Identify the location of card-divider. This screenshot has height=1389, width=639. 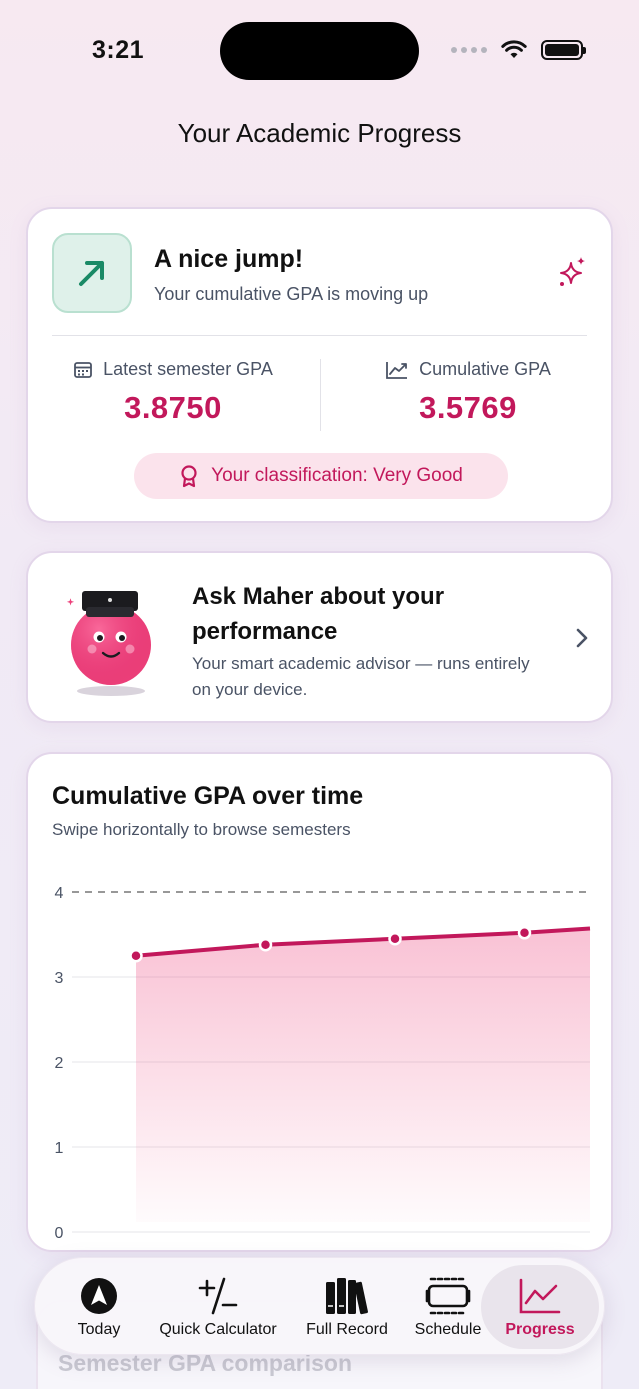
(319, 335).